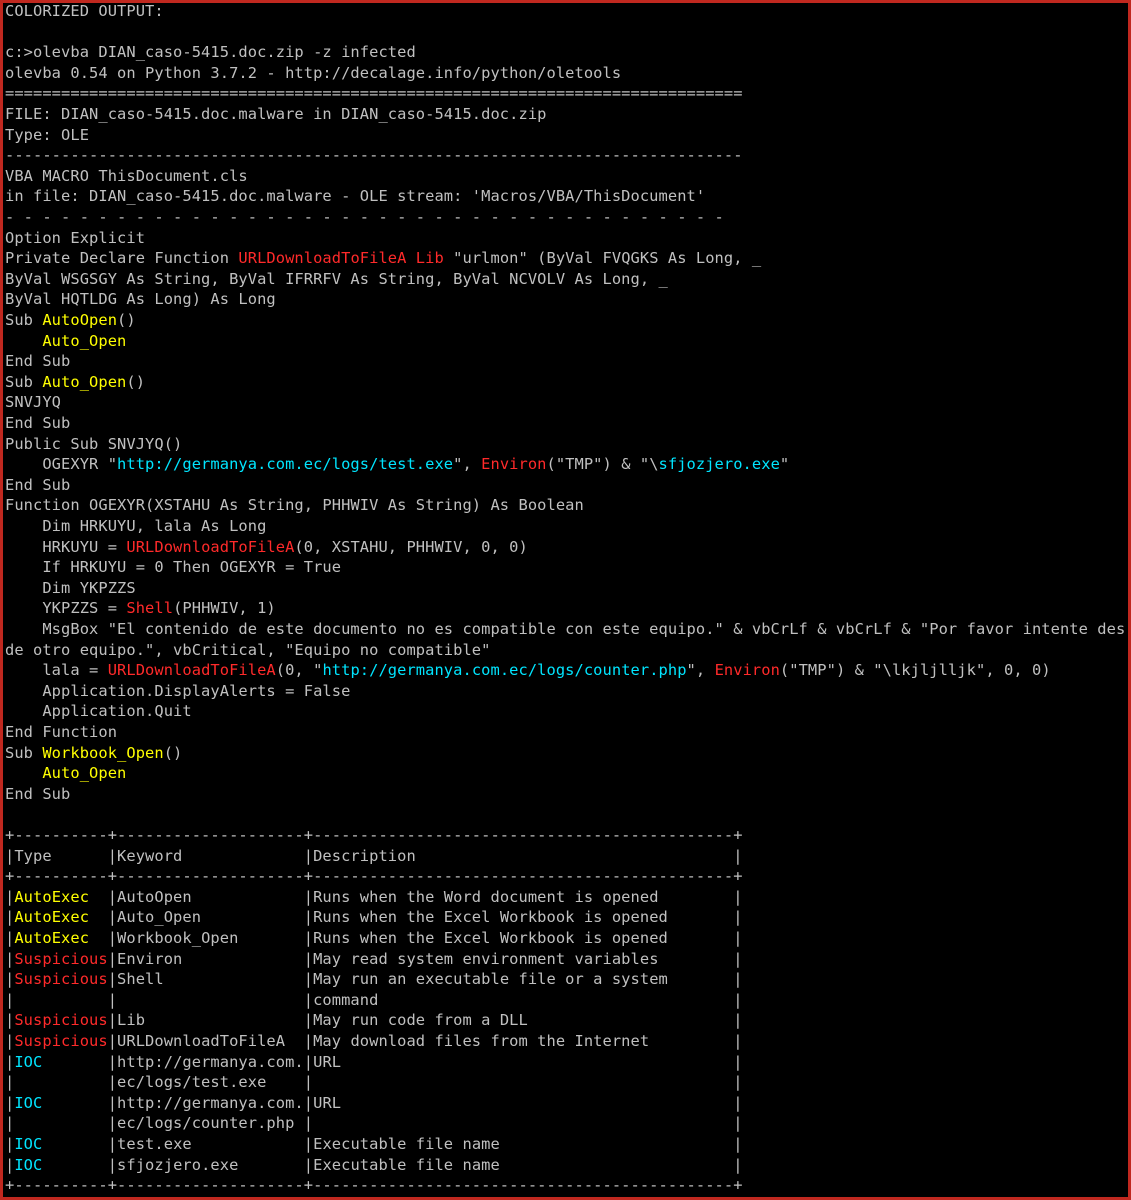 The width and height of the screenshot is (1131, 1200). What do you see at coordinates (136, 381) in the screenshot?
I see `terminal-text: ()` at bounding box center [136, 381].